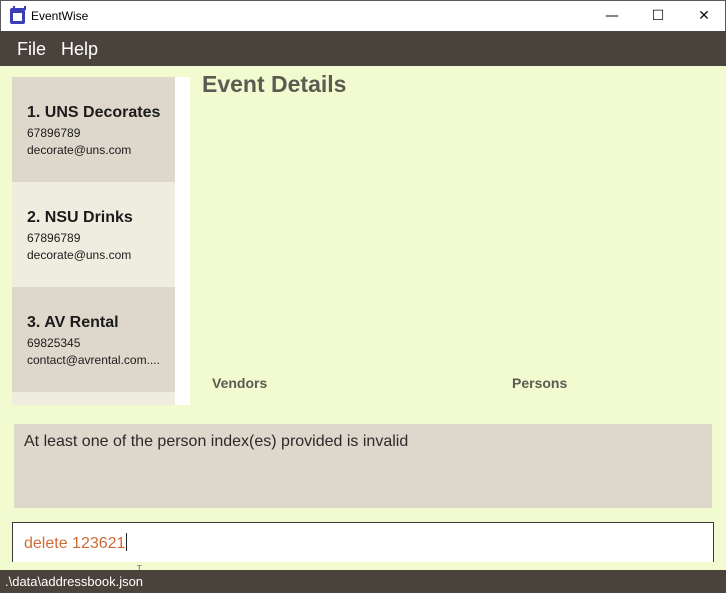 The width and height of the screenshot is (726, 593). What do you see at coordinates (31, 49) in the screenshot?
I see `menu-file: File` at bounding box center [31, 49].